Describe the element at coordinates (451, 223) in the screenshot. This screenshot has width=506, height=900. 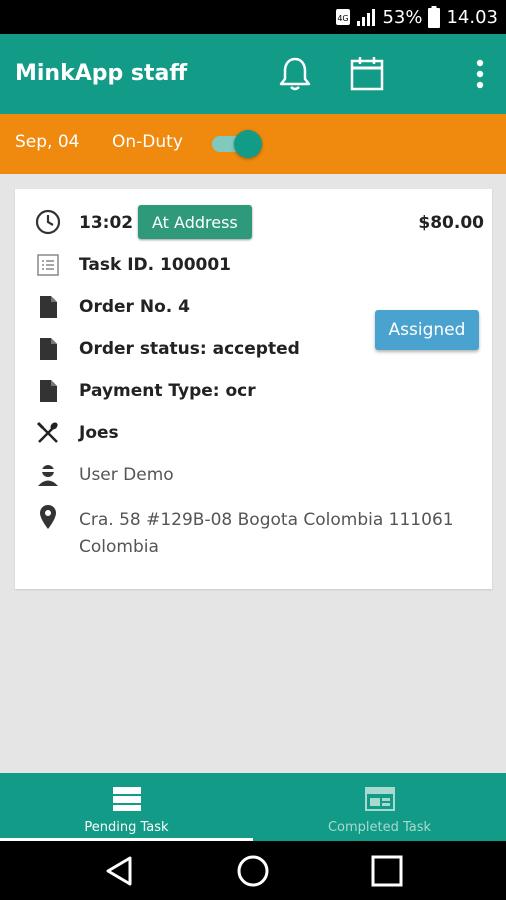
I see `task-price: $80.00` at that location.